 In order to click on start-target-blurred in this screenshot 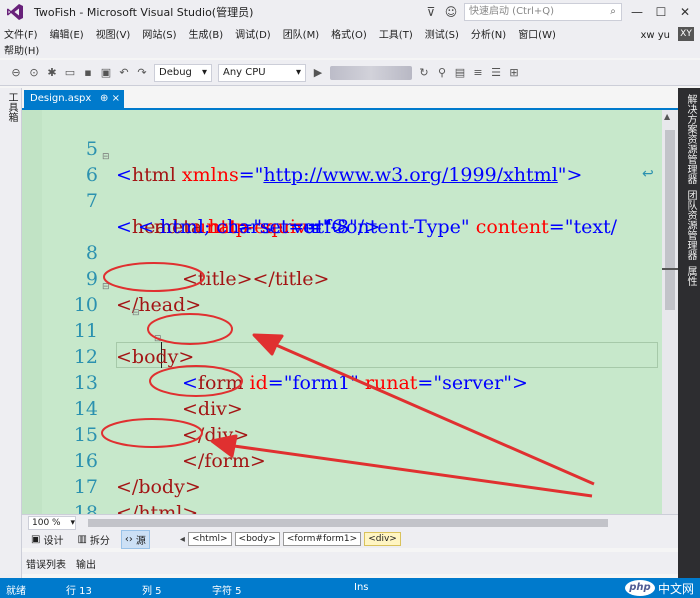, I will do `click(371, 72)`.